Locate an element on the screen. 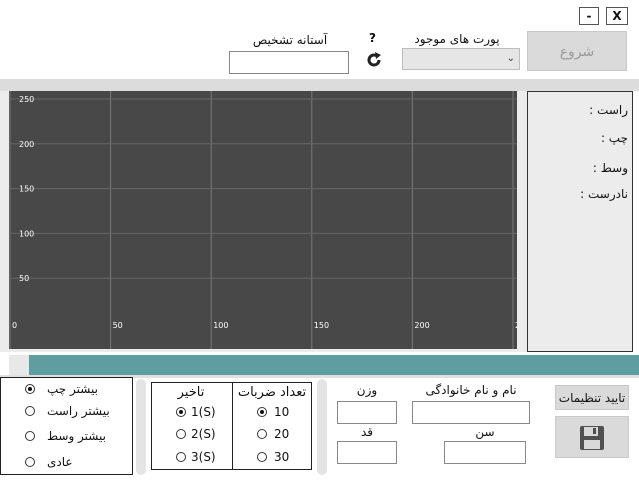  hits-group: تعداد ضربات 10 20 30 is located at coordinates (272, 426).